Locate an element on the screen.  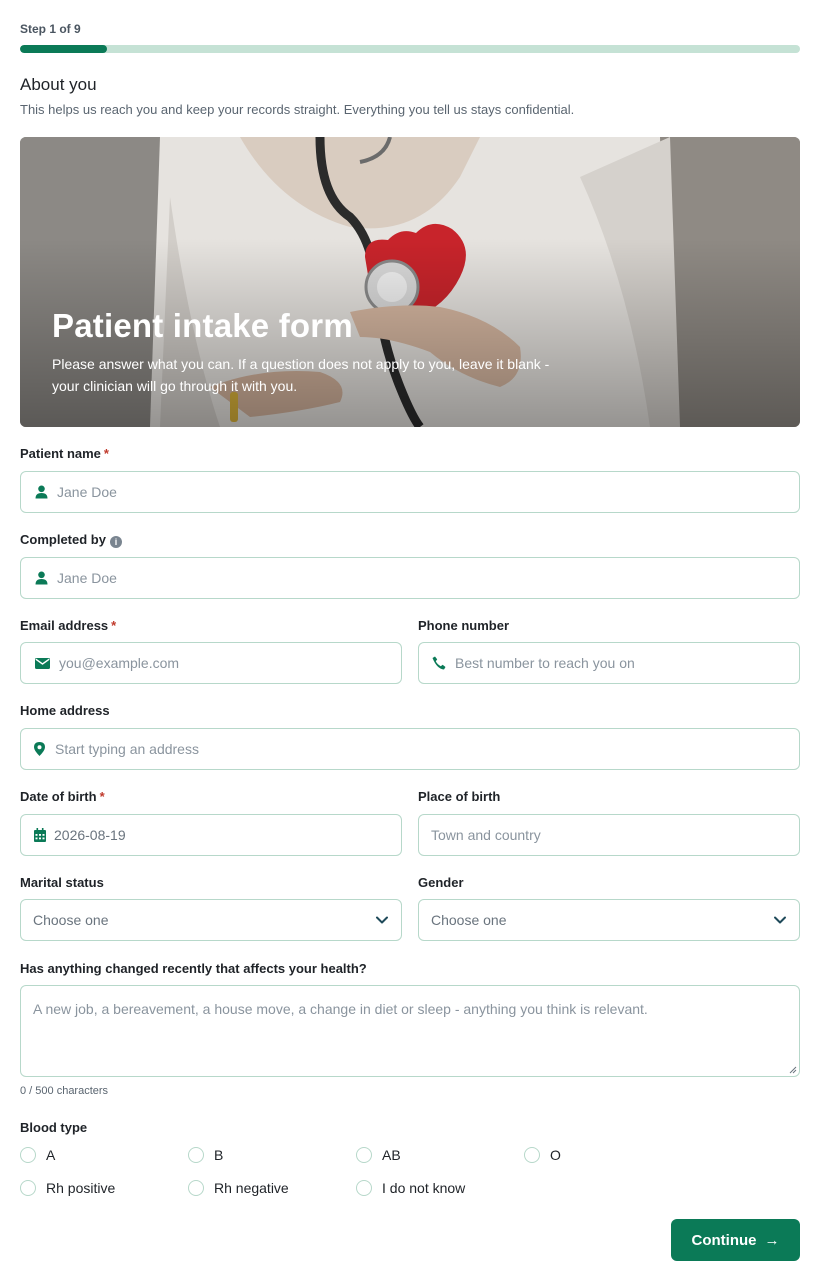
home-address-label: Home address is located at coordinates (65, 710).